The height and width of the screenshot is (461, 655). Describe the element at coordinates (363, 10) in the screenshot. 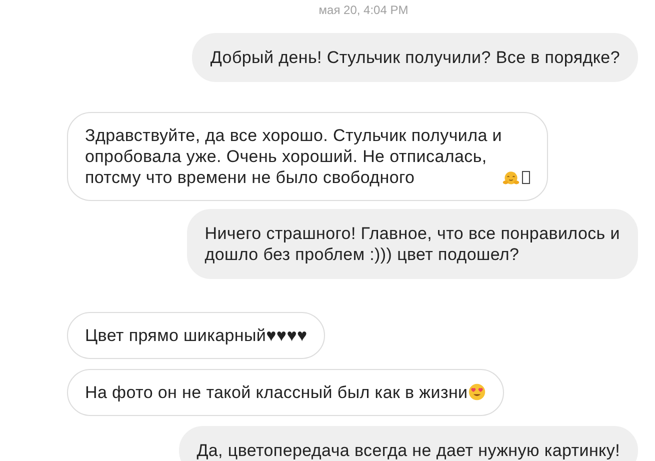

I see `message-timestamp: мая 20, 4:04 PM` at that location.